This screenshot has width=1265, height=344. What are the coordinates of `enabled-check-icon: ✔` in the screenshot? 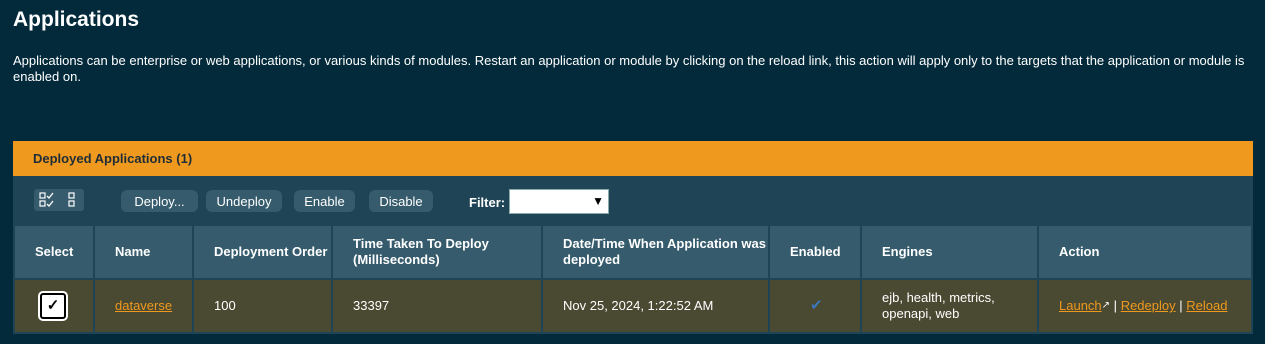 It's located at (816, 305).